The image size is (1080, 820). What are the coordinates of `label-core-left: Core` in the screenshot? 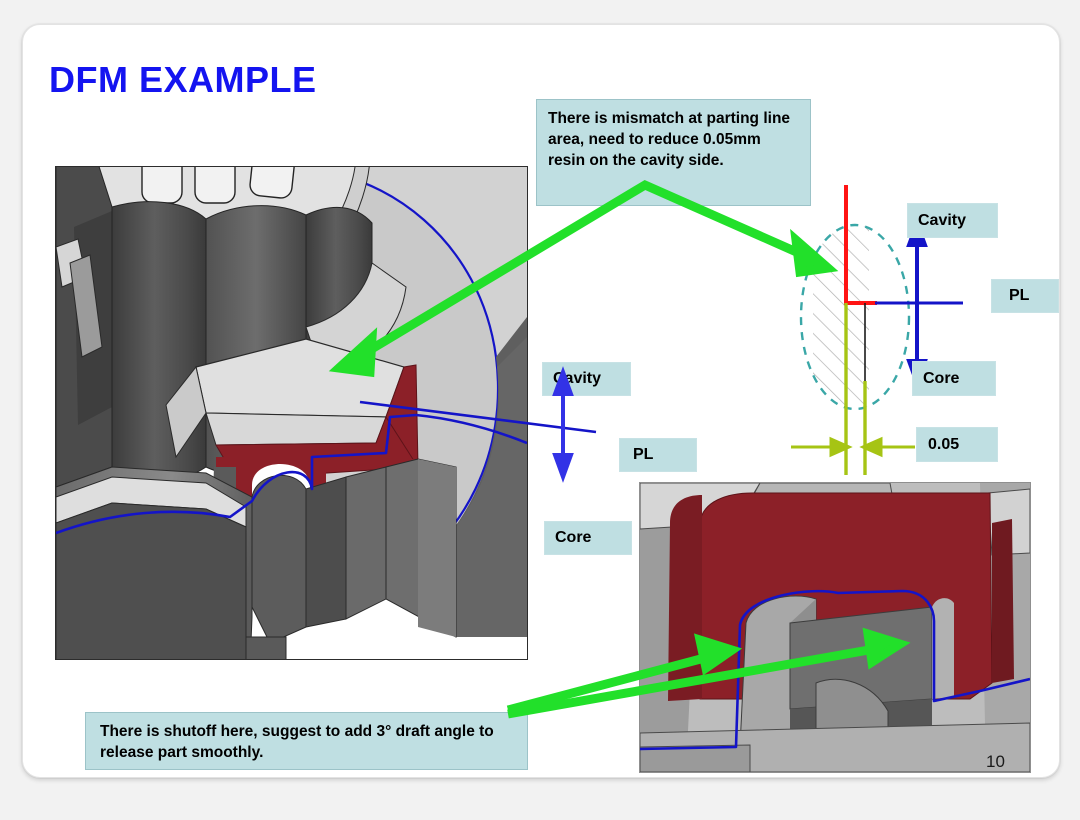 It's located at (588, 538).